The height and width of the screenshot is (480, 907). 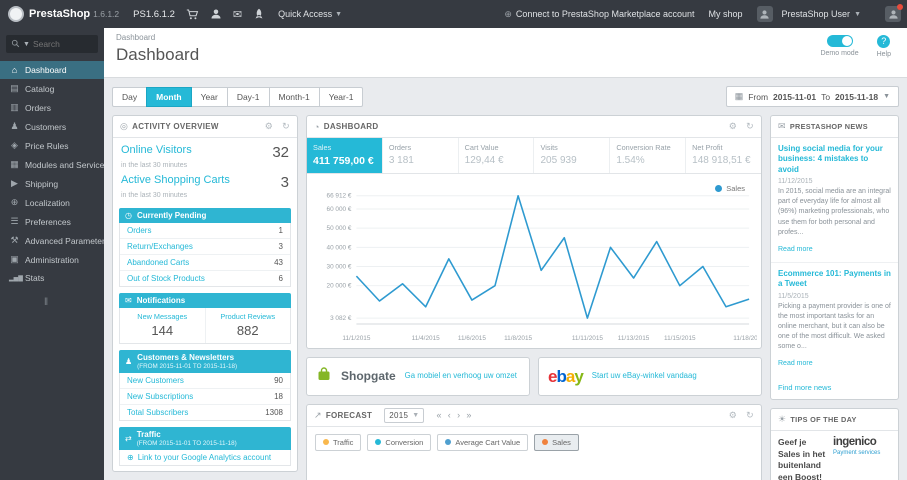 What do you see at coordinates (209, 96) in the screenshot?
I see `period-year-button: Year` at bounding box center [209, 96].